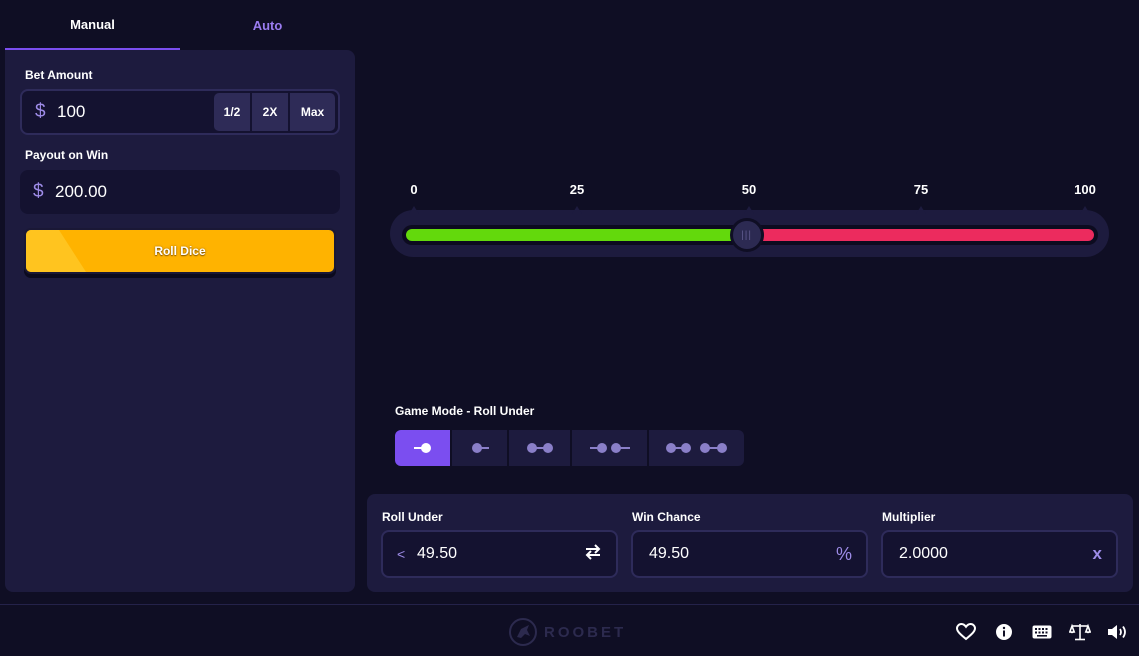  I want to click on game-mode-selector, so click(569, 448).